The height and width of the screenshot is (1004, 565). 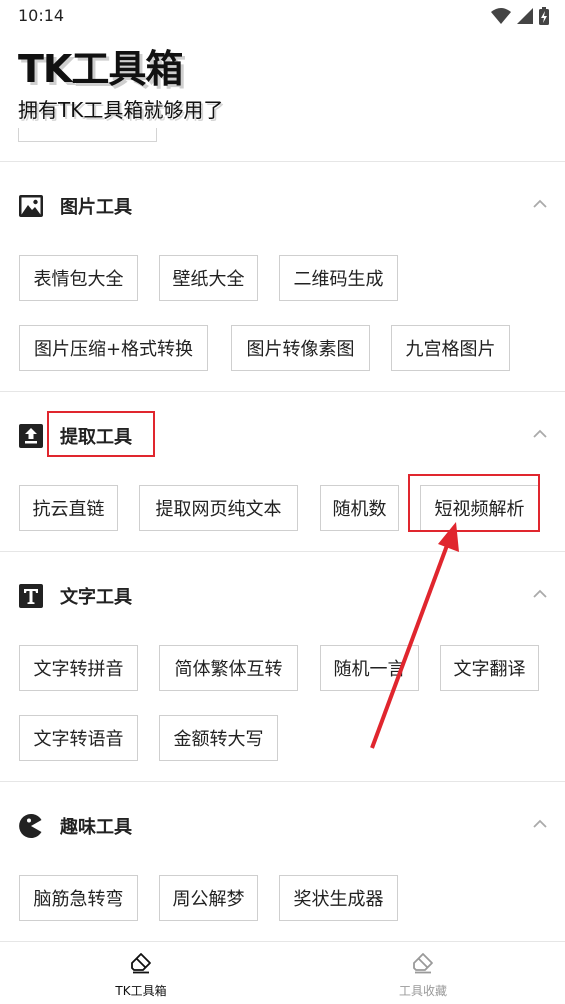 What do you see at coordinates (96, 597) in the screenshot?
I see `section-title: 文字工具` at bounding box center [96, 597].